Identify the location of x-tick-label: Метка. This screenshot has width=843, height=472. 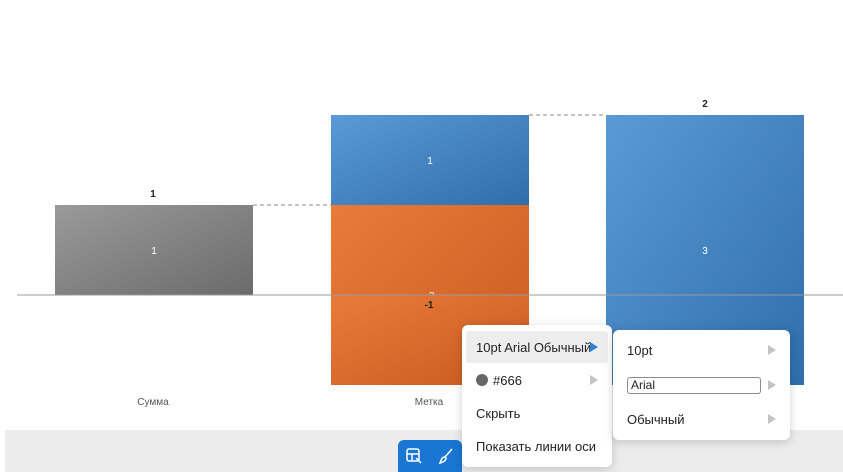
(429, 402).